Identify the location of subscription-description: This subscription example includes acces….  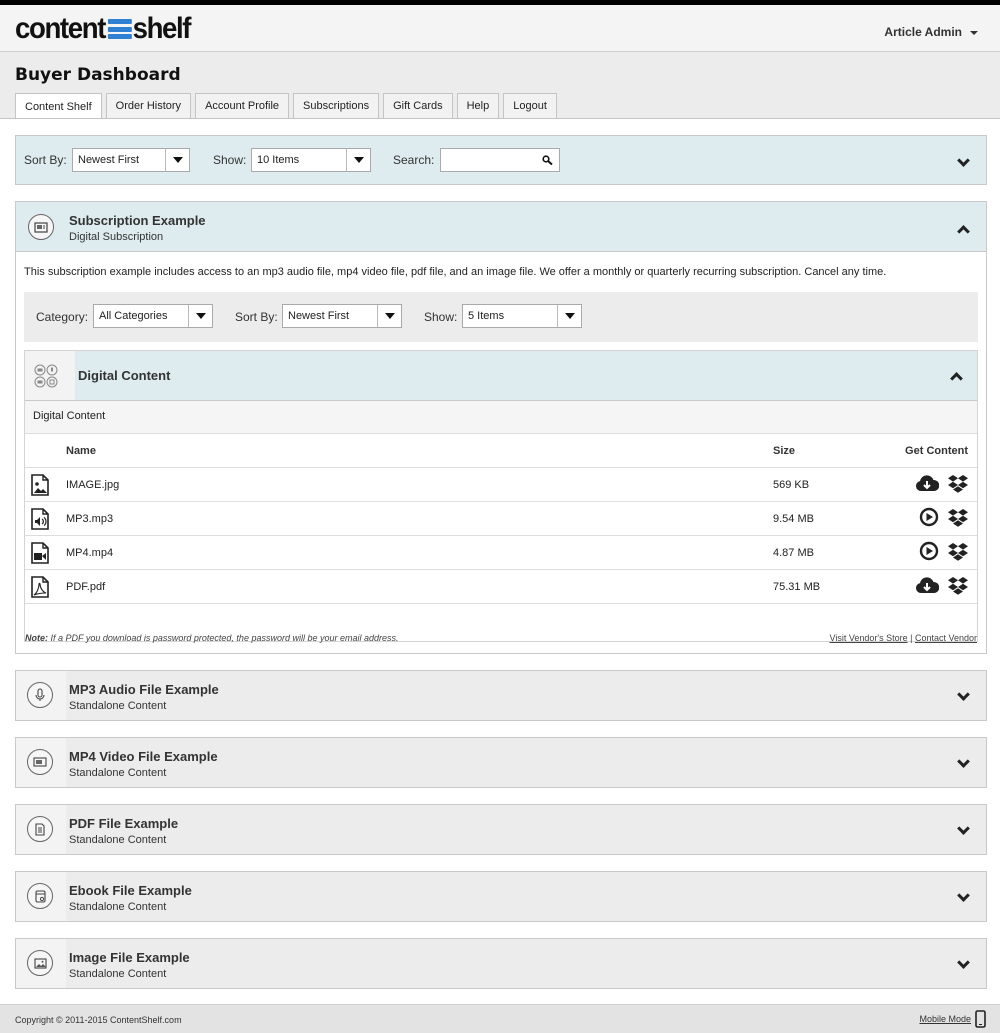
(455, 272).